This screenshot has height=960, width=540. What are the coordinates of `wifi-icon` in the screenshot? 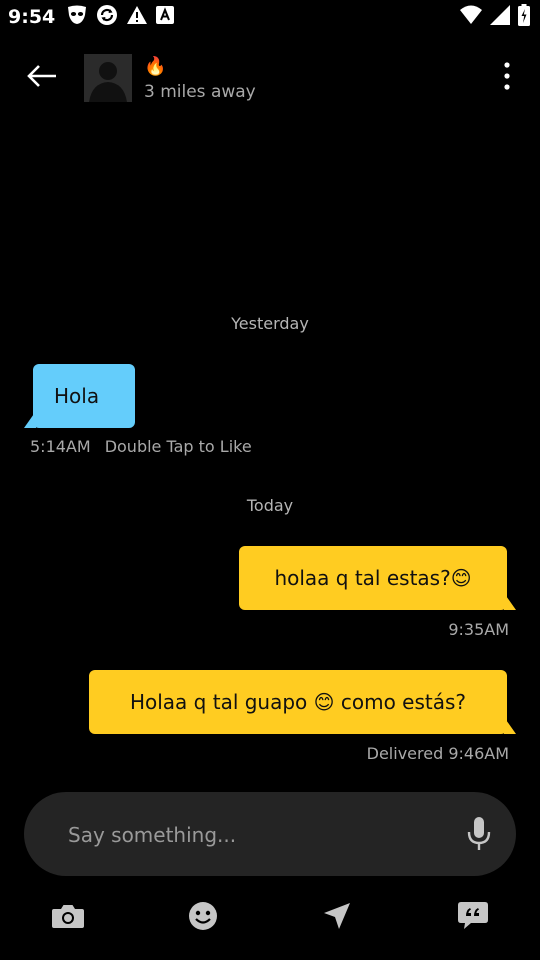 It's located at (471, 17).